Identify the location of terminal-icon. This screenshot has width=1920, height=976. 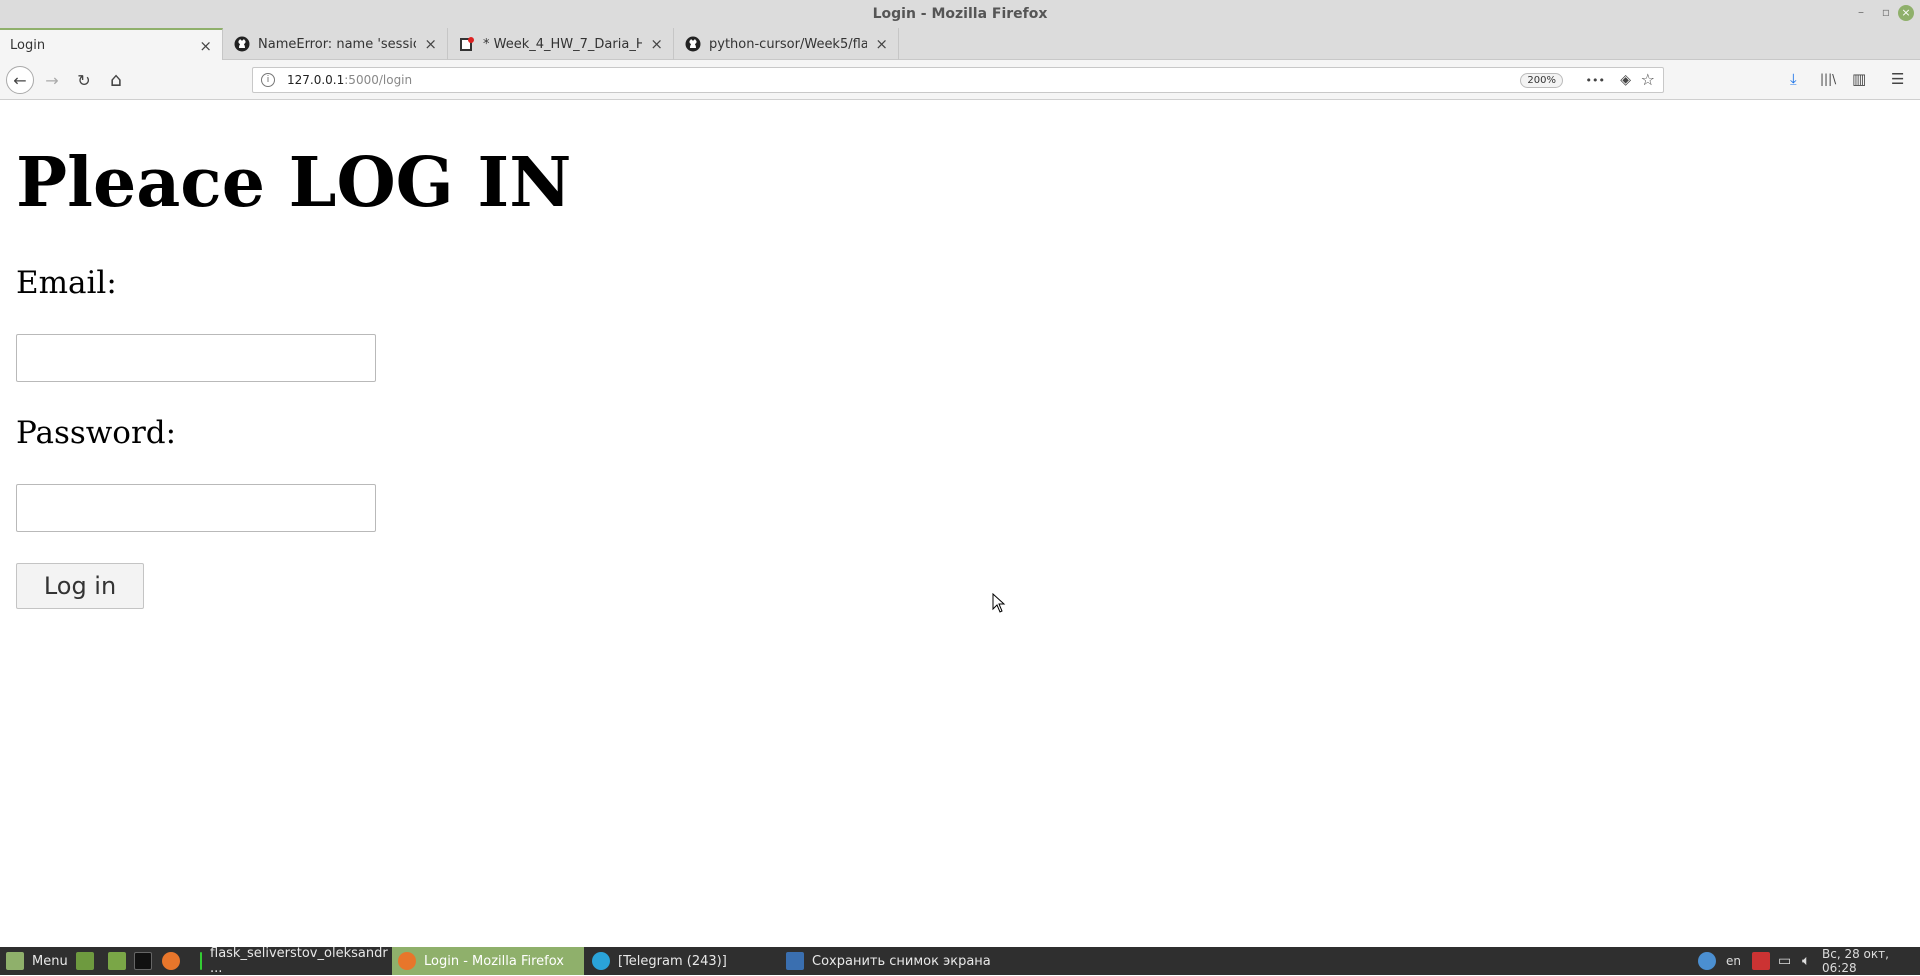
(143, 961).